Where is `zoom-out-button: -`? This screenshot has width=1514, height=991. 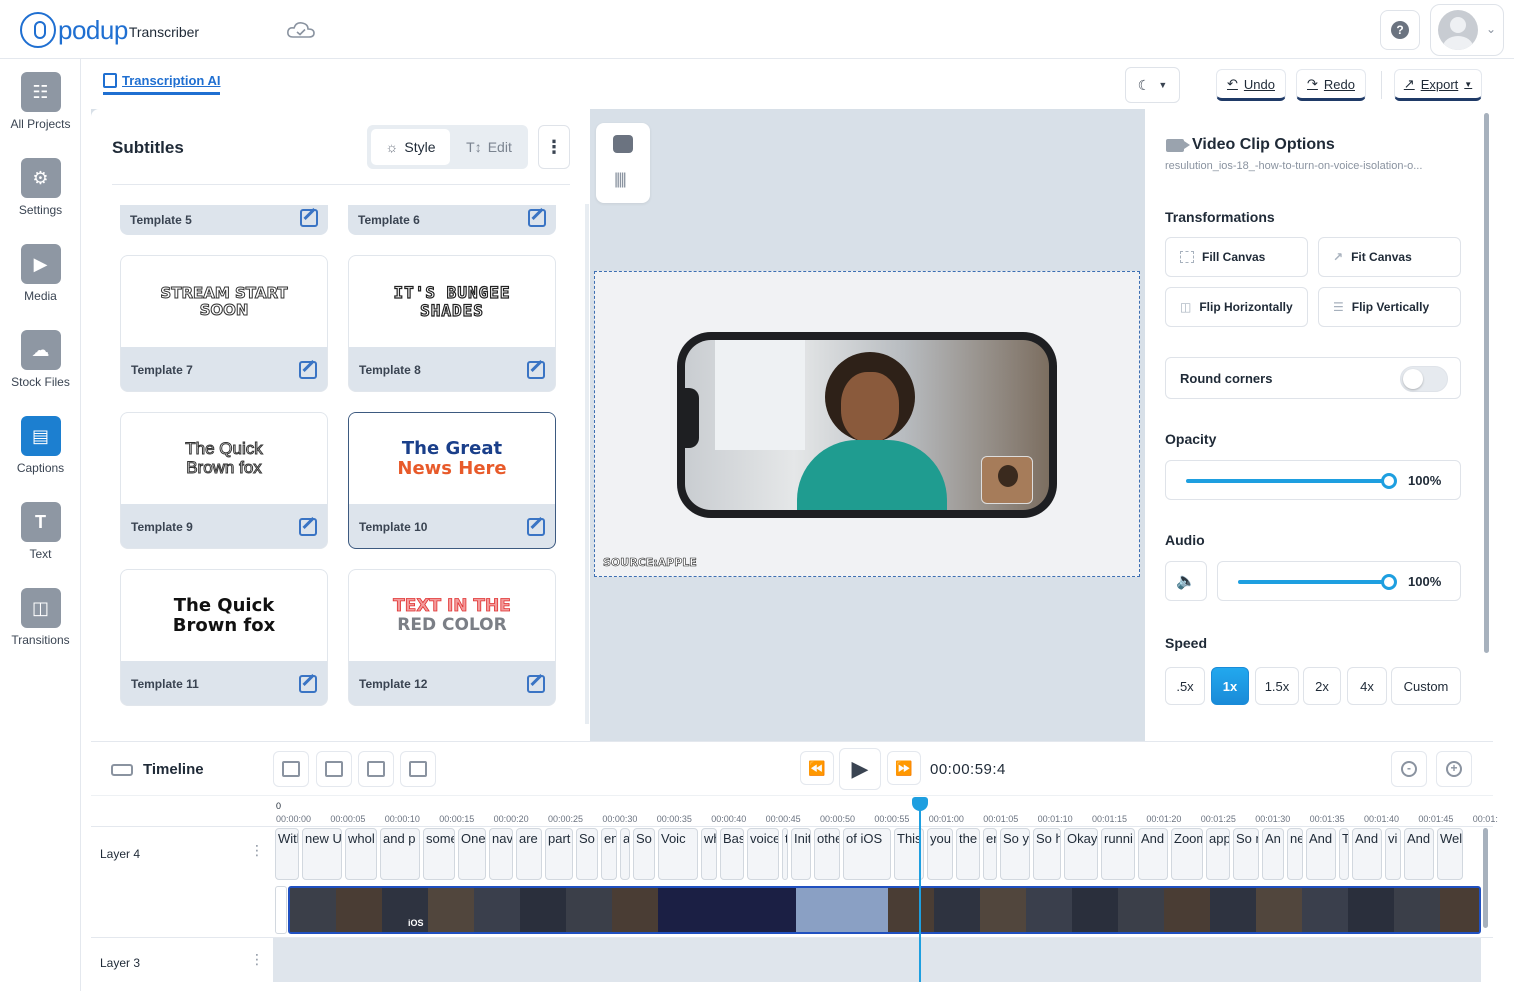 zoom-out-button: - is located at coordinates (1409, 769).